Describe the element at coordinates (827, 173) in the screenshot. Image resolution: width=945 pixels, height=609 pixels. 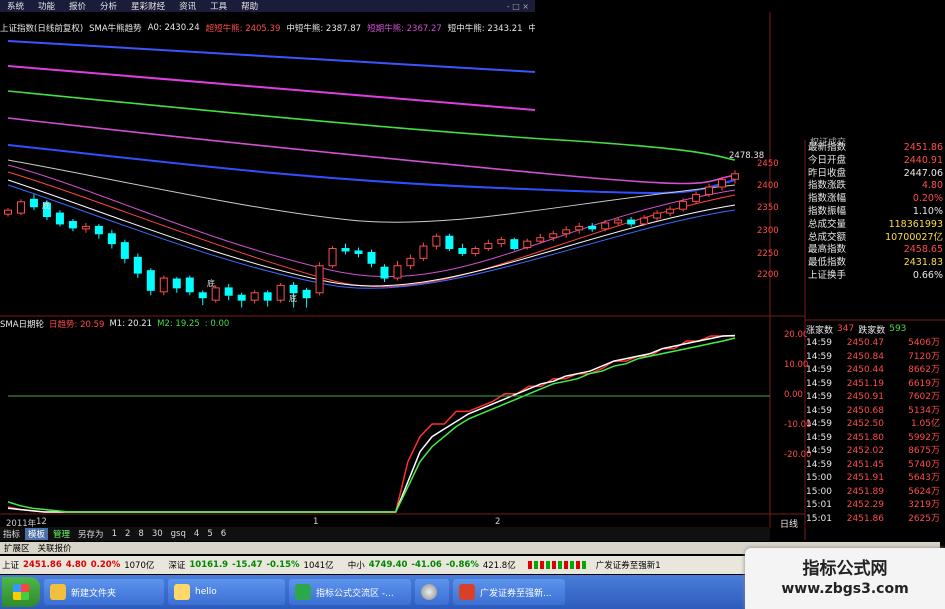
I see `quote-label: 昨日收盘` at that location.